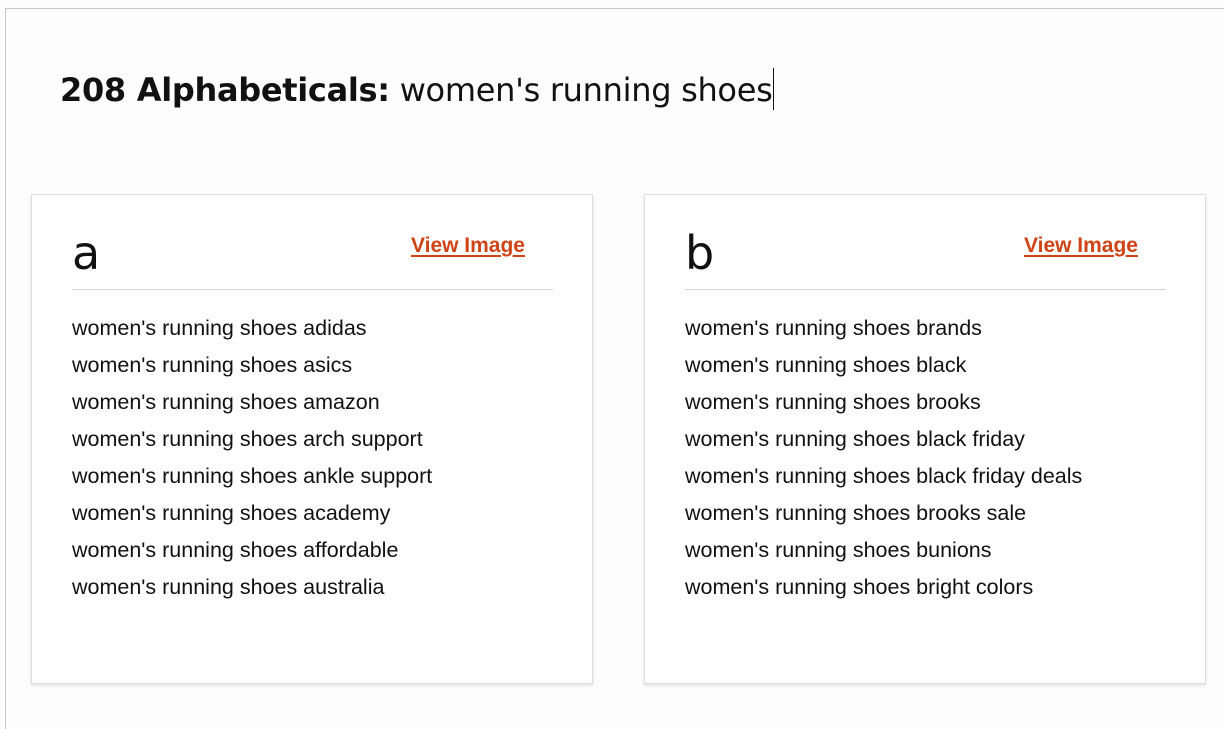  What do you see at coordinates (252, 513) in the screenshot?
I see `list-item: women's running shoes academy` at bounding box center [252, 513].